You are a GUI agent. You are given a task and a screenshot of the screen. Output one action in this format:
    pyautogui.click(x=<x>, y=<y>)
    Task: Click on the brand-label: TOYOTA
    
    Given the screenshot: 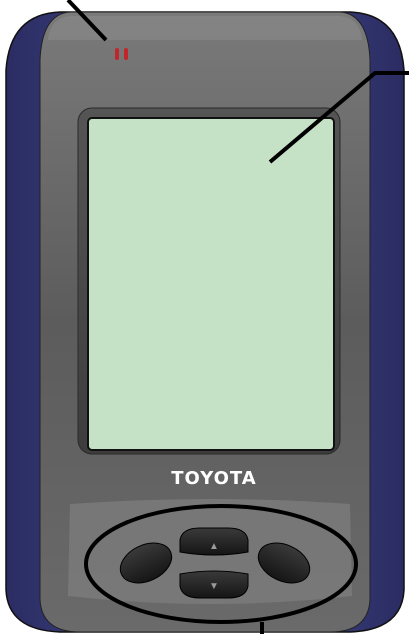 What is the action you would take?
    pyautogui.click(x=213, y=478)
    